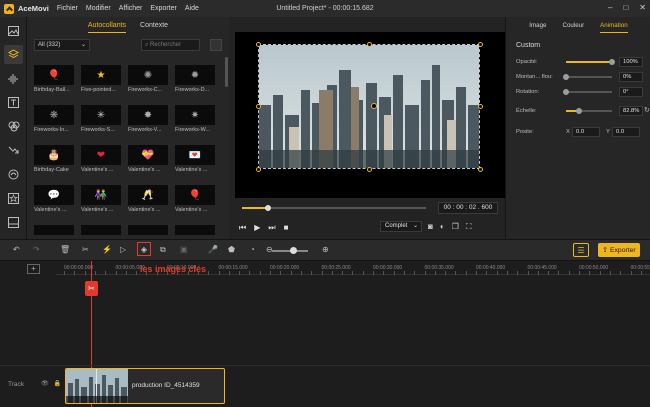  Describe the element at coordinates (13, 222) in the screenshot. I see `elements-icon` at that location.